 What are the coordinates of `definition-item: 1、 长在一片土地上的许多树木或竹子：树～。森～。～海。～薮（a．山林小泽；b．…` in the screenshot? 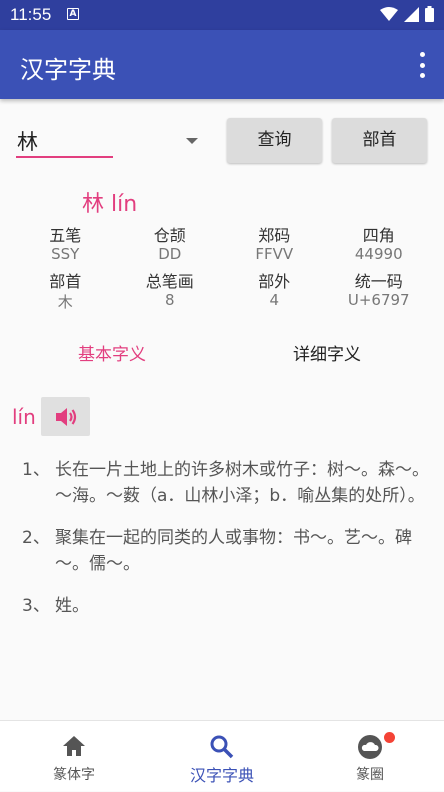 It's located at (229, 483).